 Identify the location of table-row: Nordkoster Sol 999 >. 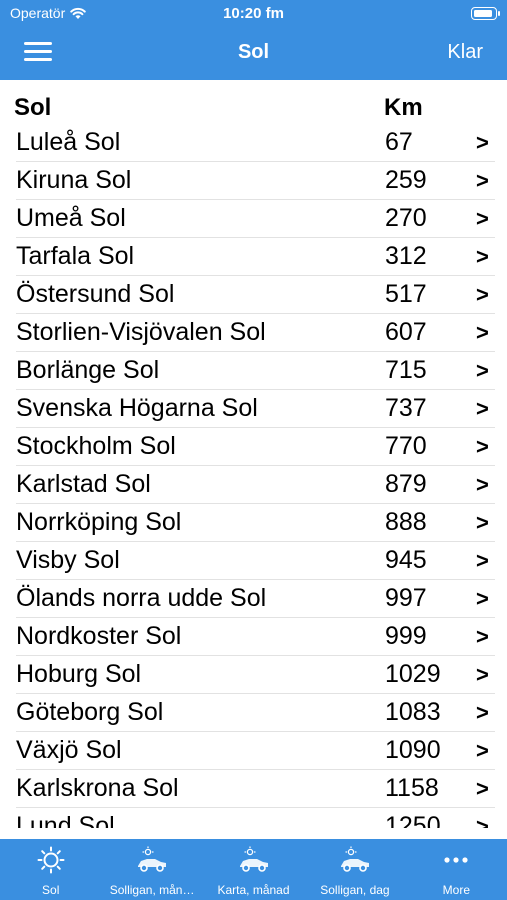
(253, 637).